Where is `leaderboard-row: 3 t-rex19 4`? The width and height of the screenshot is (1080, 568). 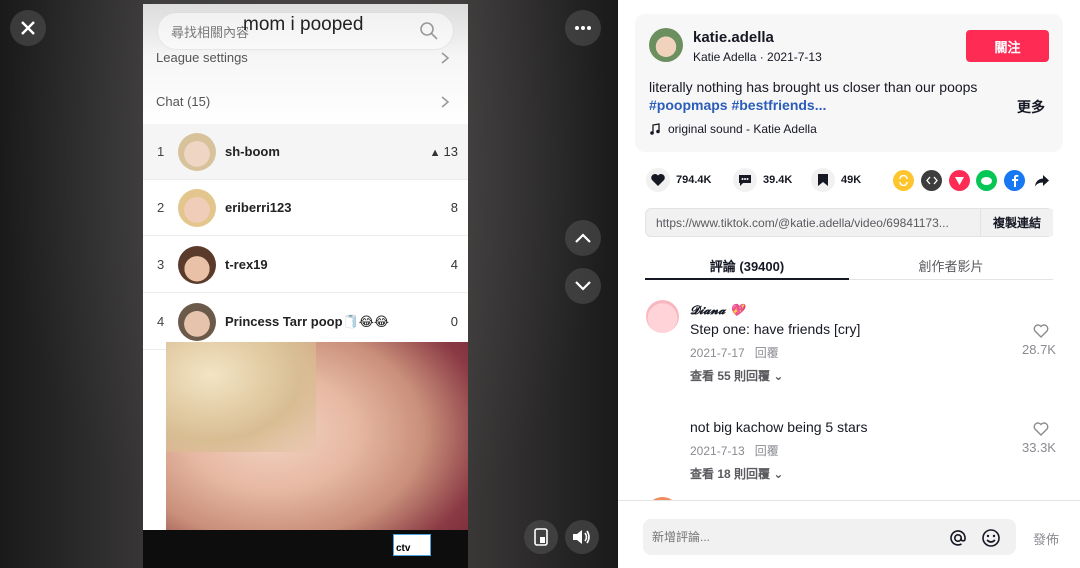
leaderboard-row: 3 t-rex19 4 is located at coordinates (305, 265).